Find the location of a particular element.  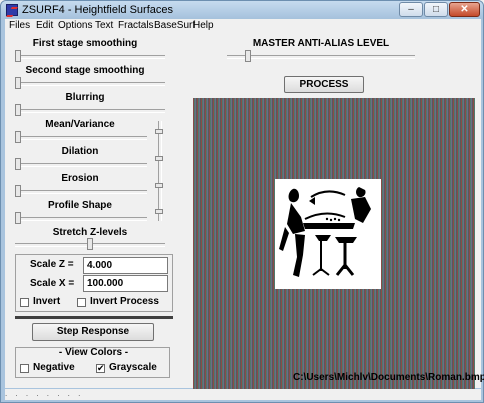

file-path-label: C:\Users\Michlv\Documents\Roman.bmp is located at coordinates (388, 377).